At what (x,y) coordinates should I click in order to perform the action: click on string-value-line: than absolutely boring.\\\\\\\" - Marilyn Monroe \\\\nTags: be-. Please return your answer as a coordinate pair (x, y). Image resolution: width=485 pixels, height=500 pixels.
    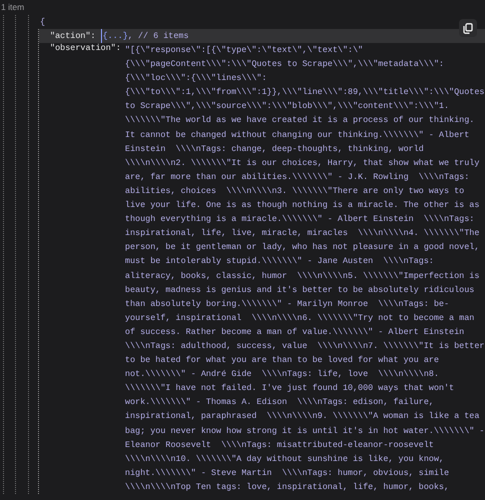
    Looking at the image, I should click on (287, 304).